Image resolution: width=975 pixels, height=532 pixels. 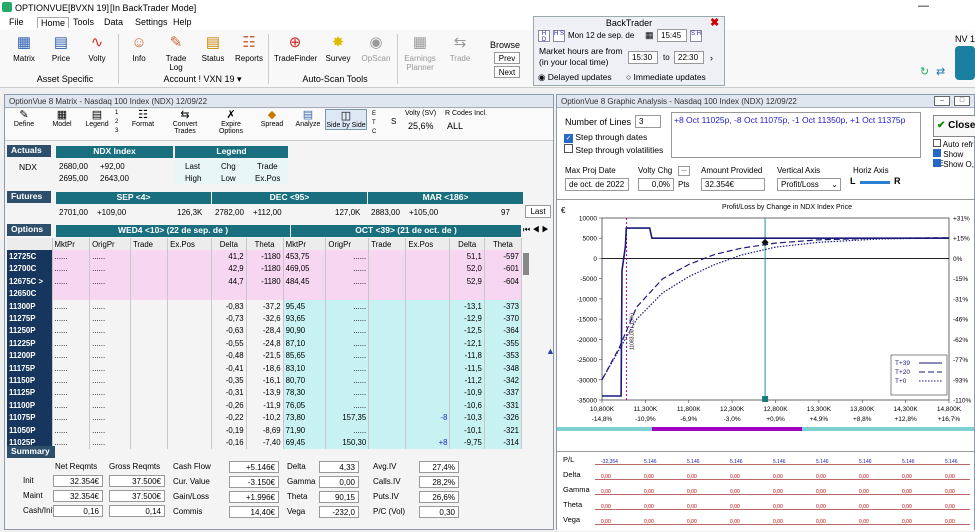 What do you see at coordinates (265, 244) in the screenshot?
I see `col-header: Theta` at bounding box center [265, 244].